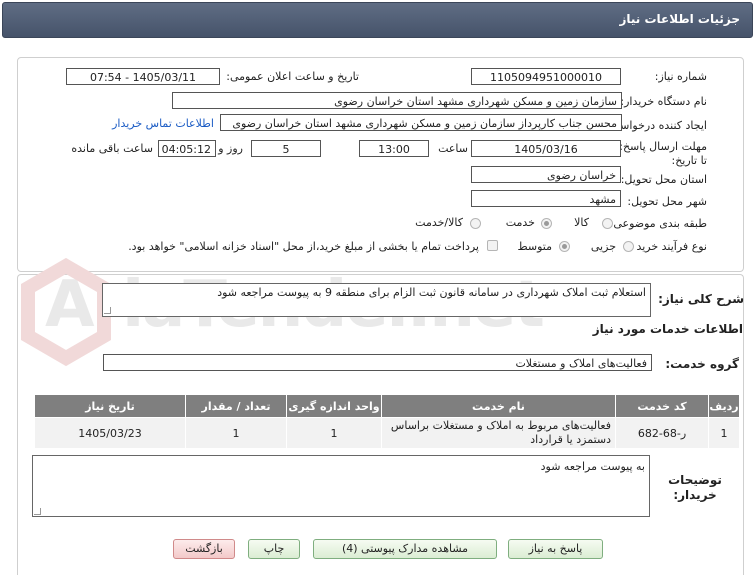 This screenshot has width=755, height=575. Describe the element at coordinates (663, 153) in the screenshot. I see `deadline-label: مهلت ارسال پاسخ: تا تاریخ:` at that location.